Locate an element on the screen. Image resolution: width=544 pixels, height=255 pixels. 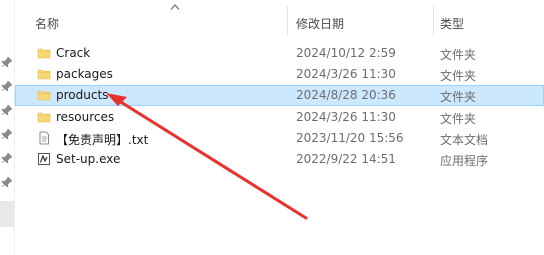
sort-ascending-icon is located at coordinates (175, 7).